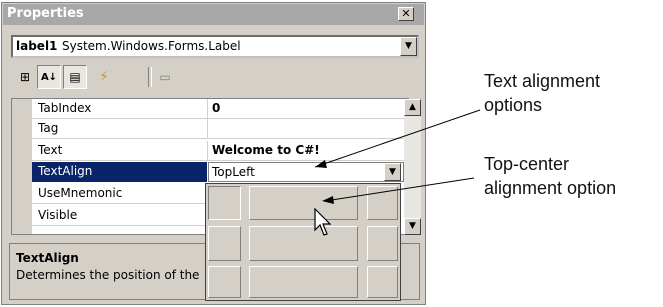 This screenshot has width=663, height=307. What do you see at coordinates (513, 105) in the screenshot?
I see `callout-text-alignment-line2: options` at bounding box center [513, 105].